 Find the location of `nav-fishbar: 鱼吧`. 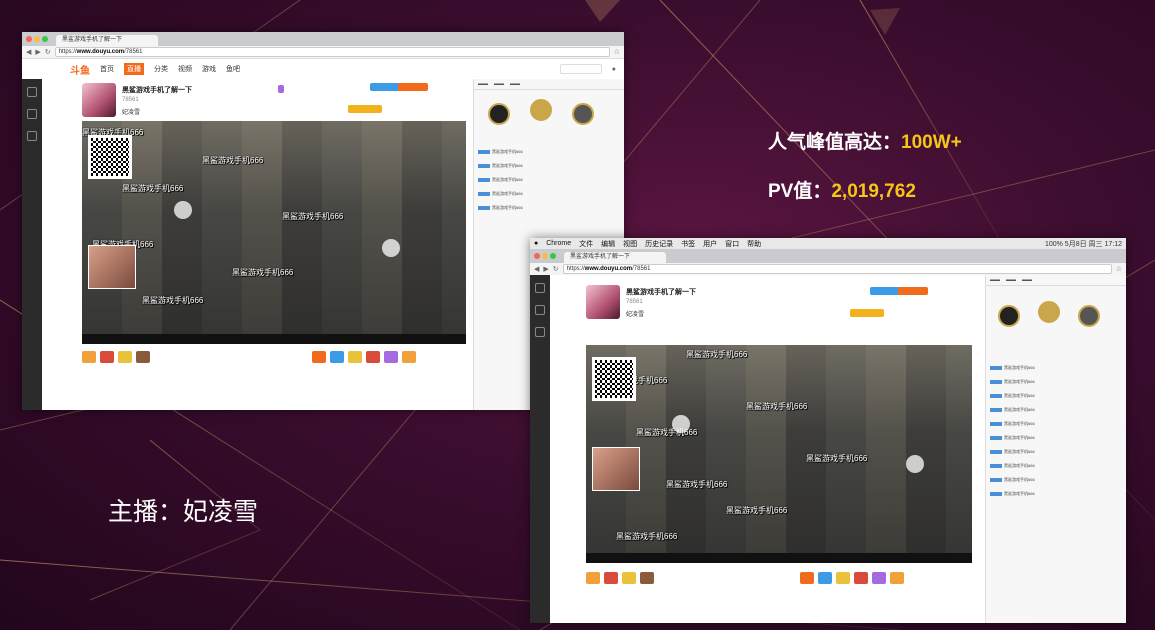

nav-fishbar: 鱼吧 is located at coordinates (233, 69).